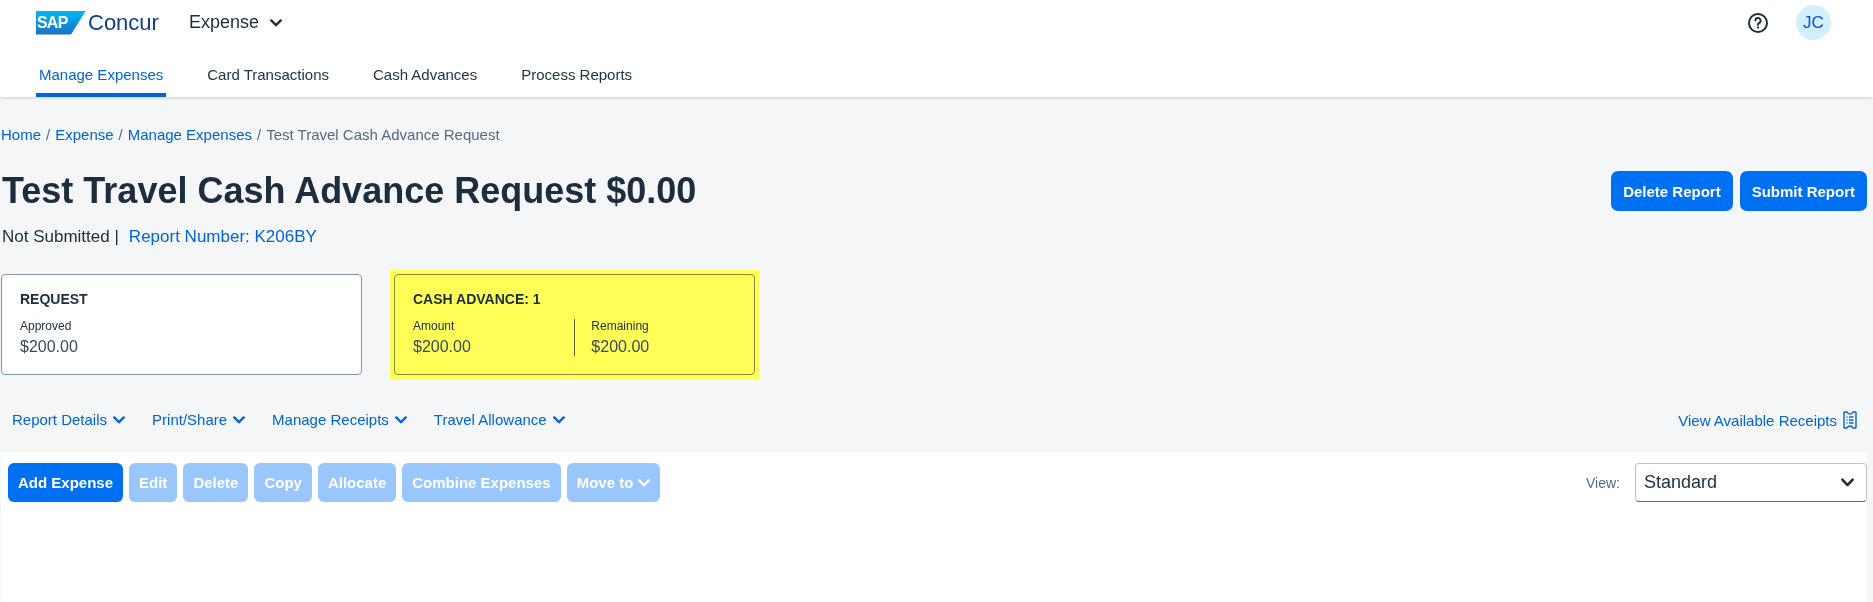  What do you see at coordinates (425, 71) in the screenshot?
I see `nav-tab: Cash Advances` at bounding box center [425, 71].